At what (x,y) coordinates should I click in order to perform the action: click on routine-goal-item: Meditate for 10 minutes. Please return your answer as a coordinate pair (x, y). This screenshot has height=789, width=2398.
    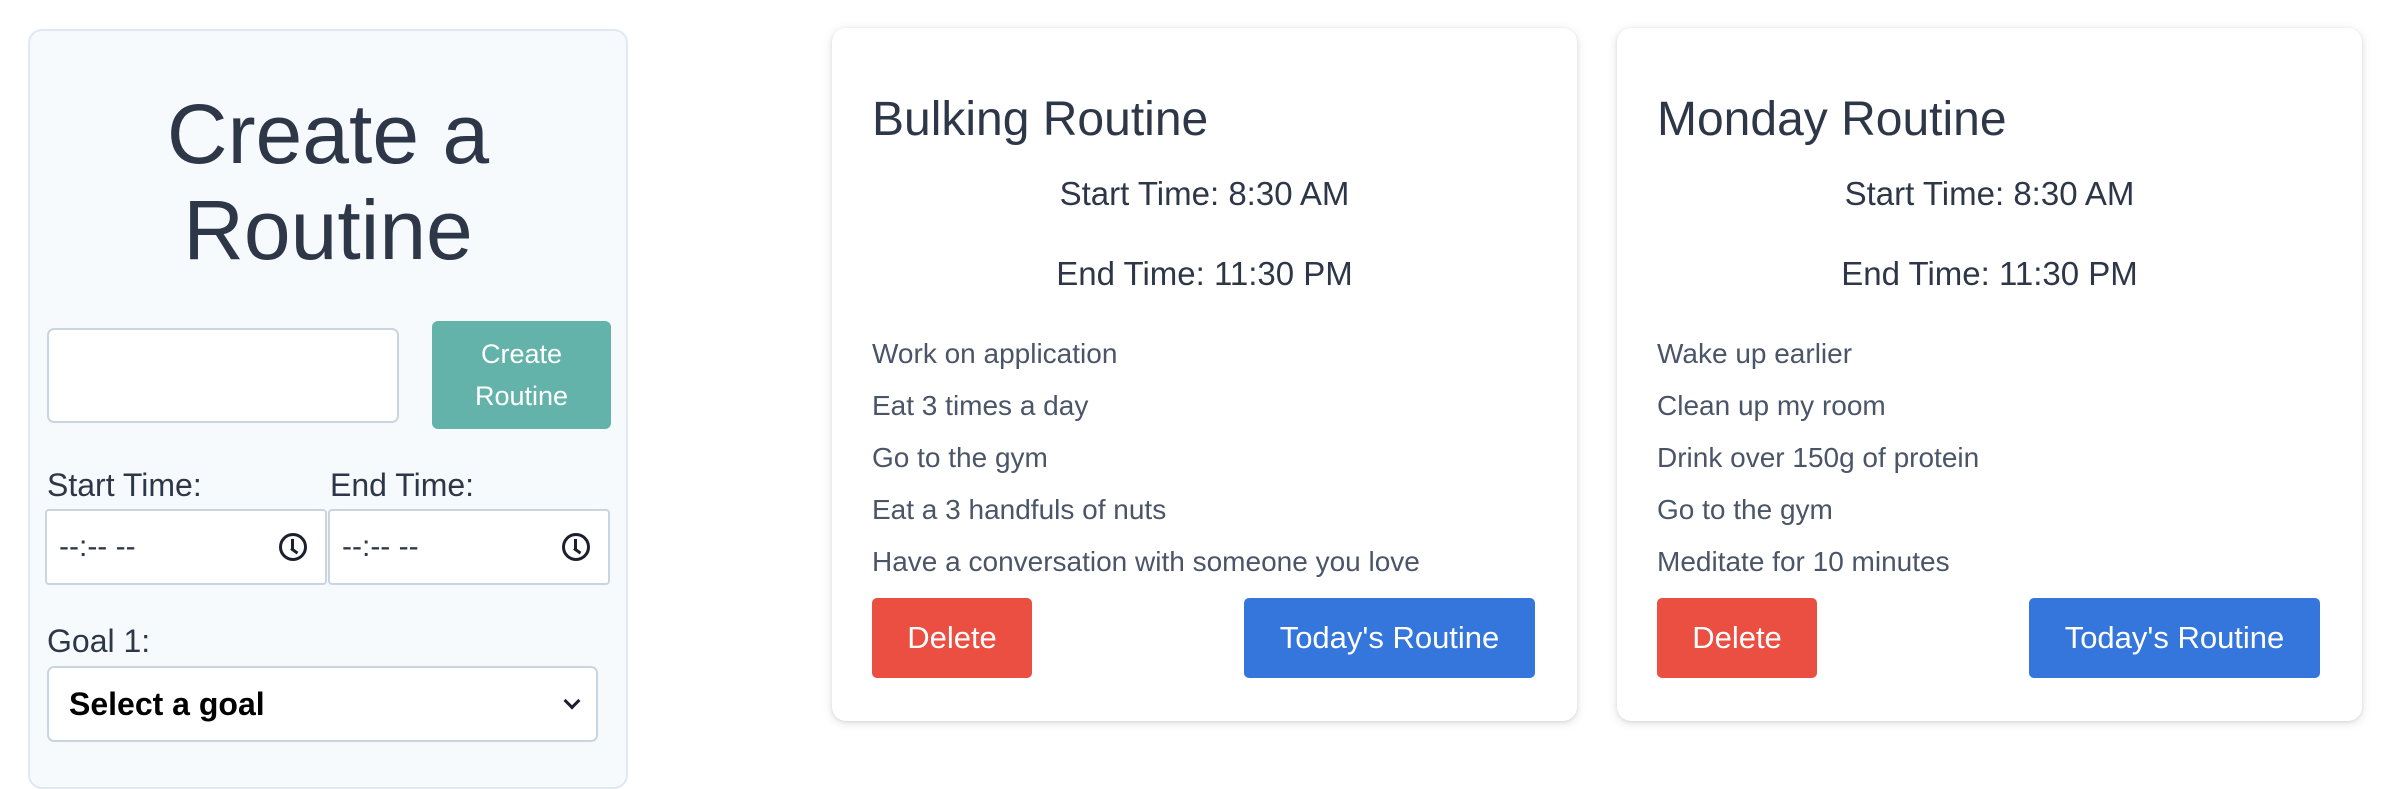
    Looking at the image, I should click on (1803, 561).